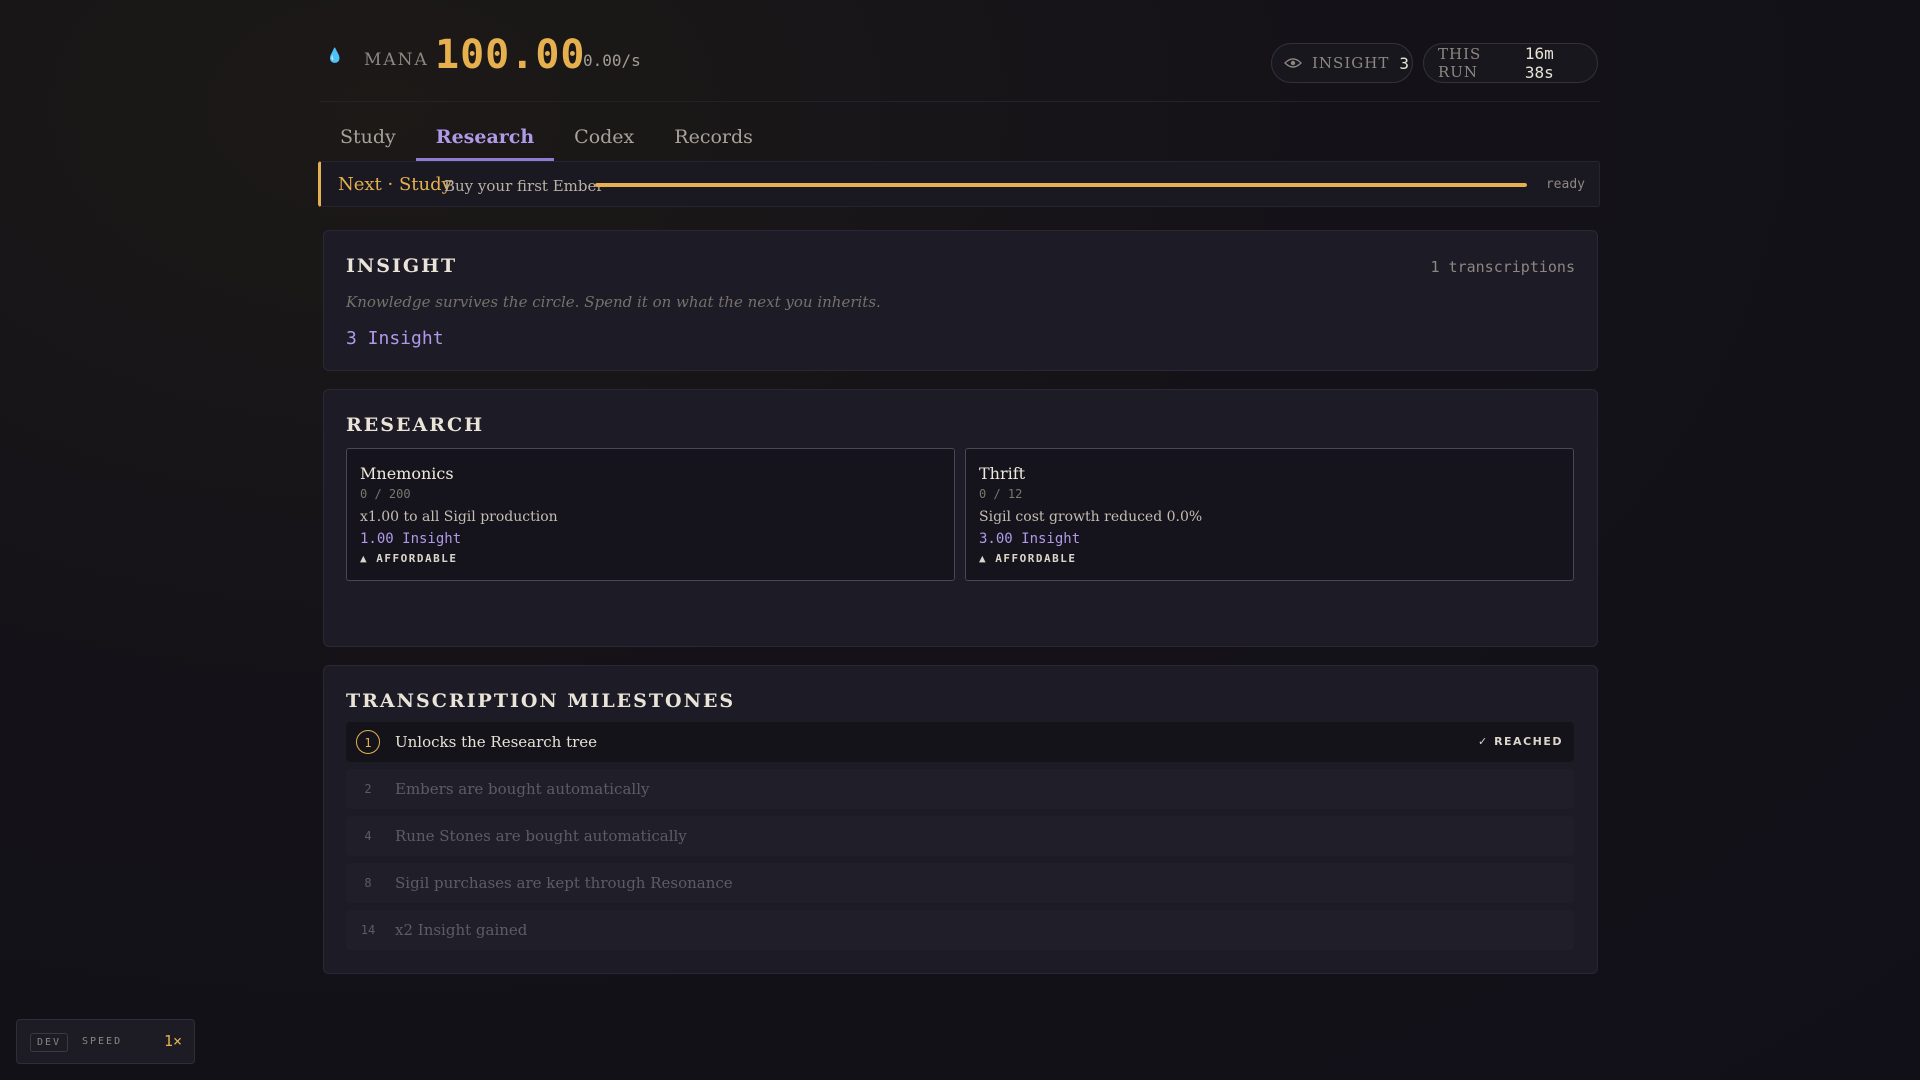  I want to click on milestone-text: Embers are bought automatically, so click(522, 789).